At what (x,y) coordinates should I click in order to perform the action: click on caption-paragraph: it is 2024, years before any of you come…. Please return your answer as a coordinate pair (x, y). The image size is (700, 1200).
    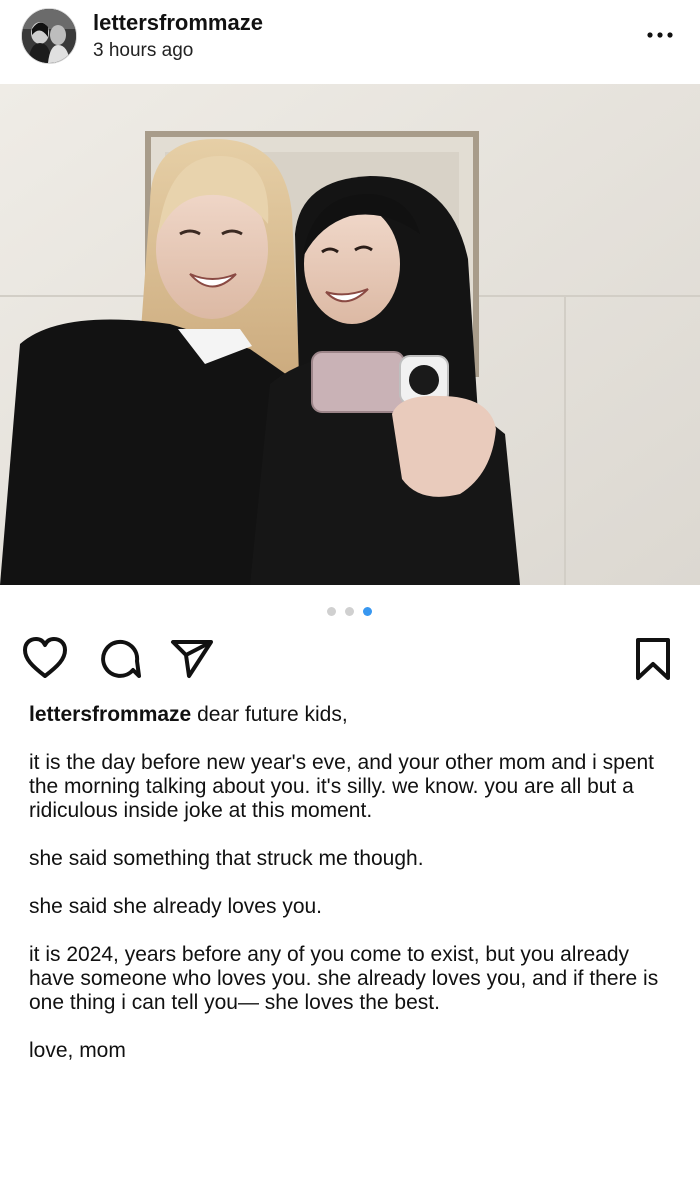
    Looking at the image, I should click on (344, 978).